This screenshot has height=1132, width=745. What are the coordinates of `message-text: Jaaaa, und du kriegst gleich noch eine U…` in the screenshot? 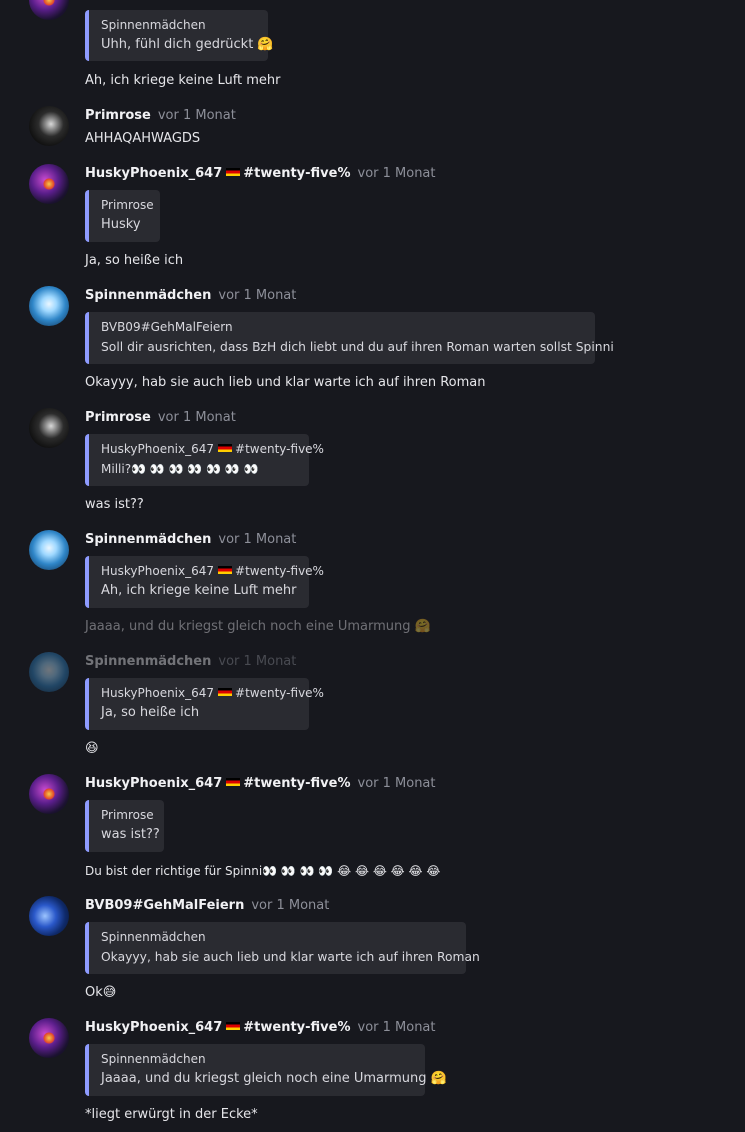 It's located at (258, 626).